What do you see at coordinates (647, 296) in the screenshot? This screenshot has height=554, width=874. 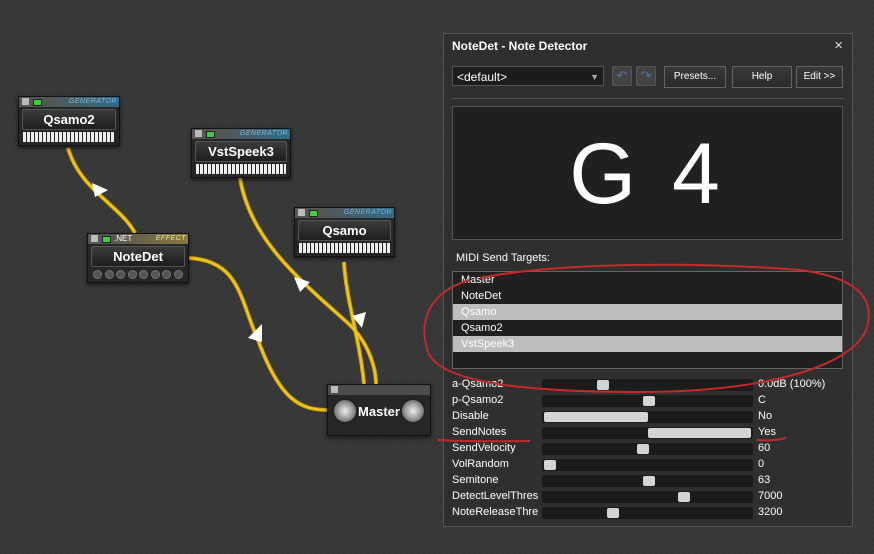 I see `list-item: NoteDet` at bounding box center [647, 296].